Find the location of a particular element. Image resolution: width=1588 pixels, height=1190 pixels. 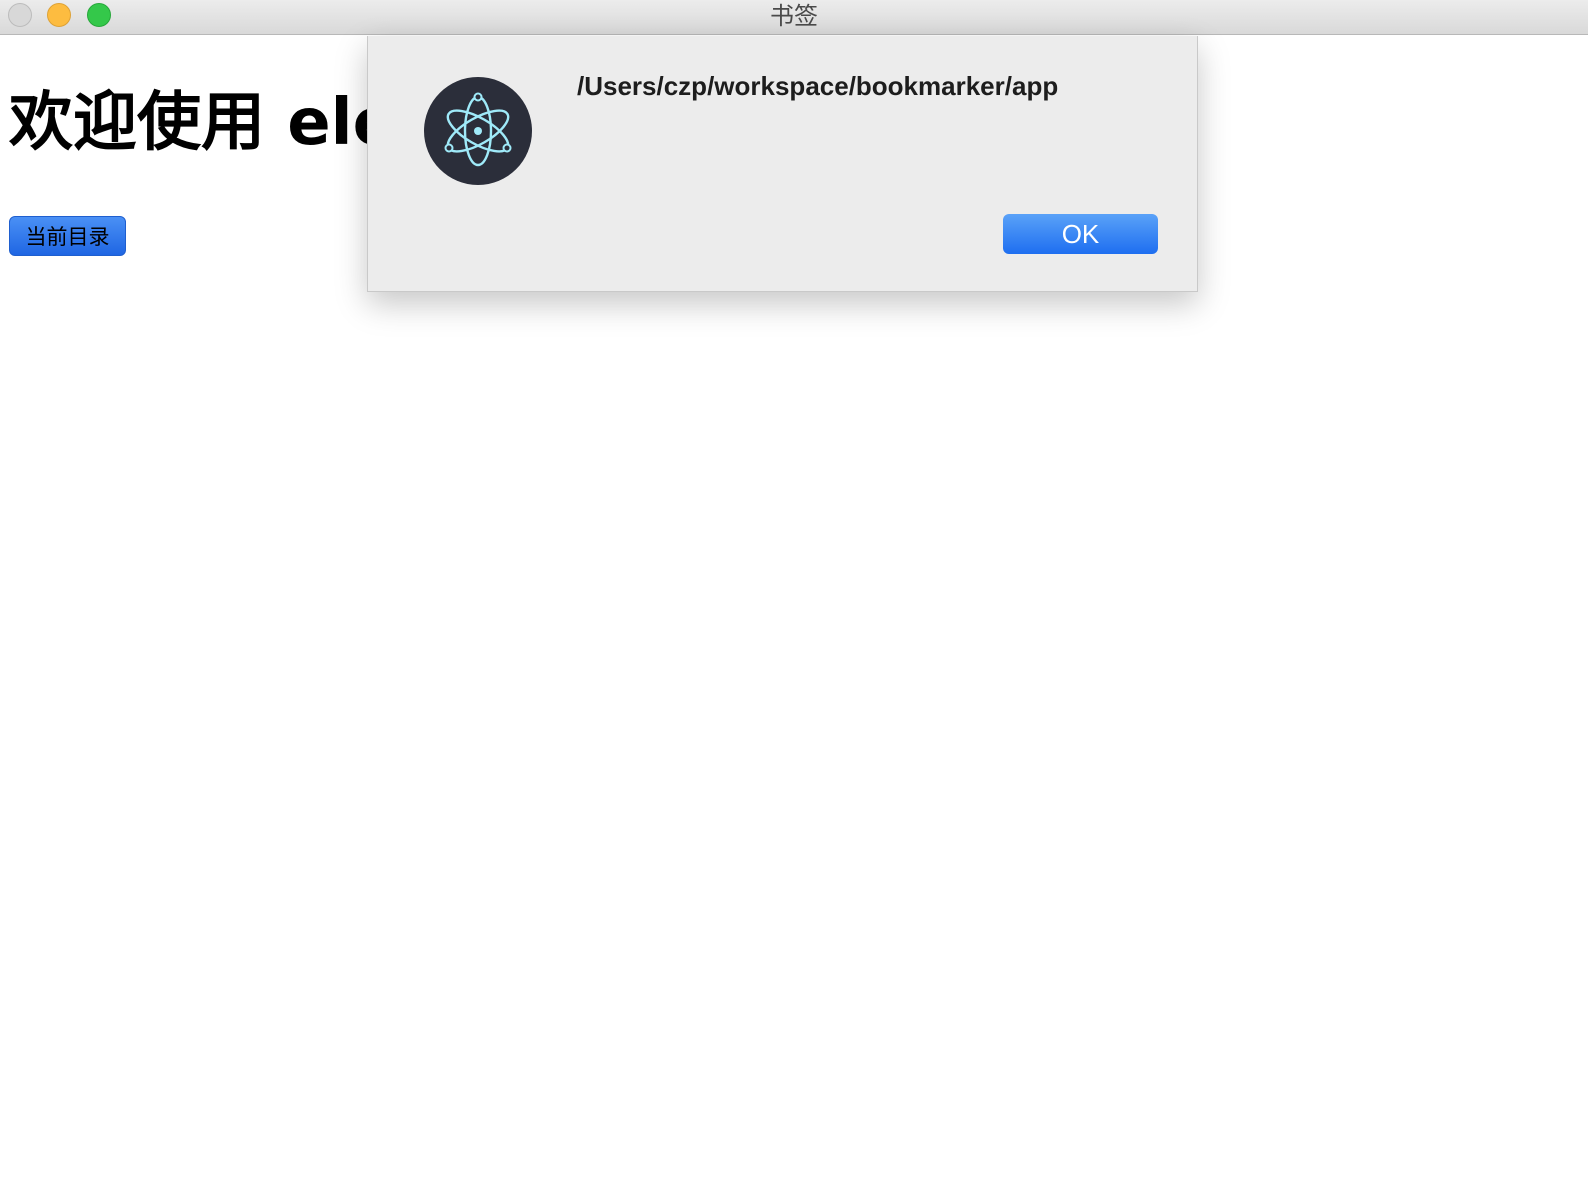

atom-icon is located at coordinates (478, 129).